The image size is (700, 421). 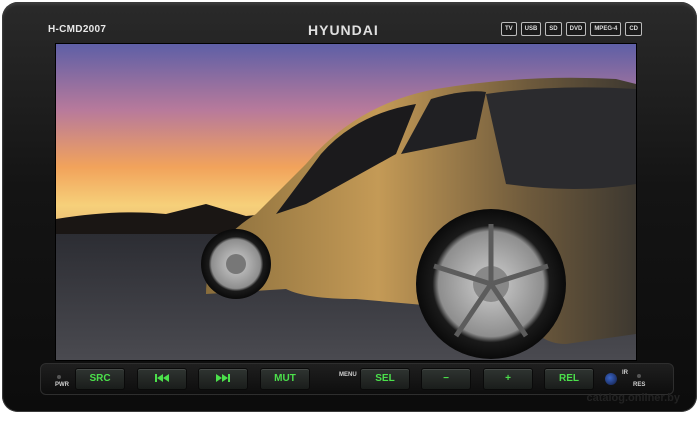 I want to click on volume-up-button: +, so click(x=508, y=379).